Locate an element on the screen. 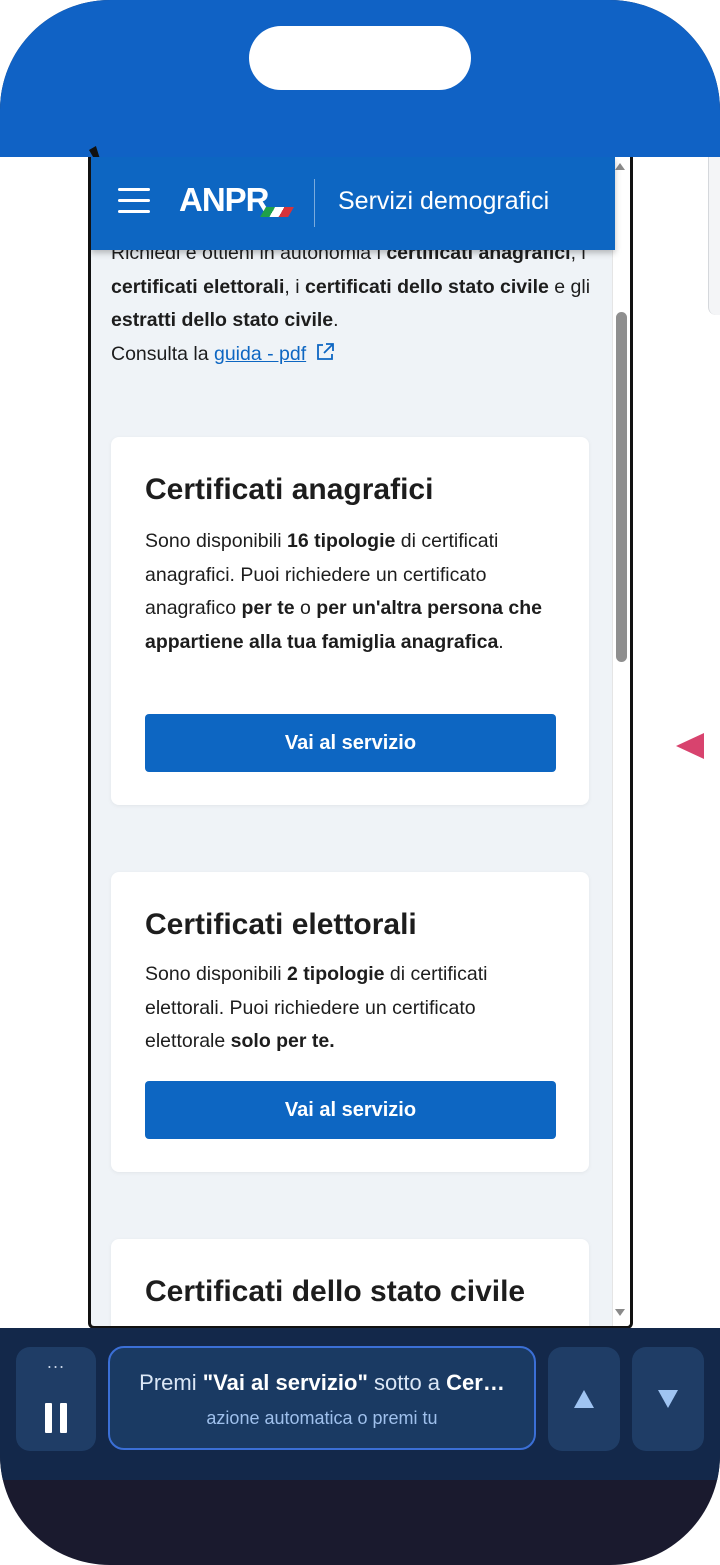 The width and height of the screenshot is (720, 1565). instruction-subtext: azione automatica o premi tu is located at coordinates (322, 1418).